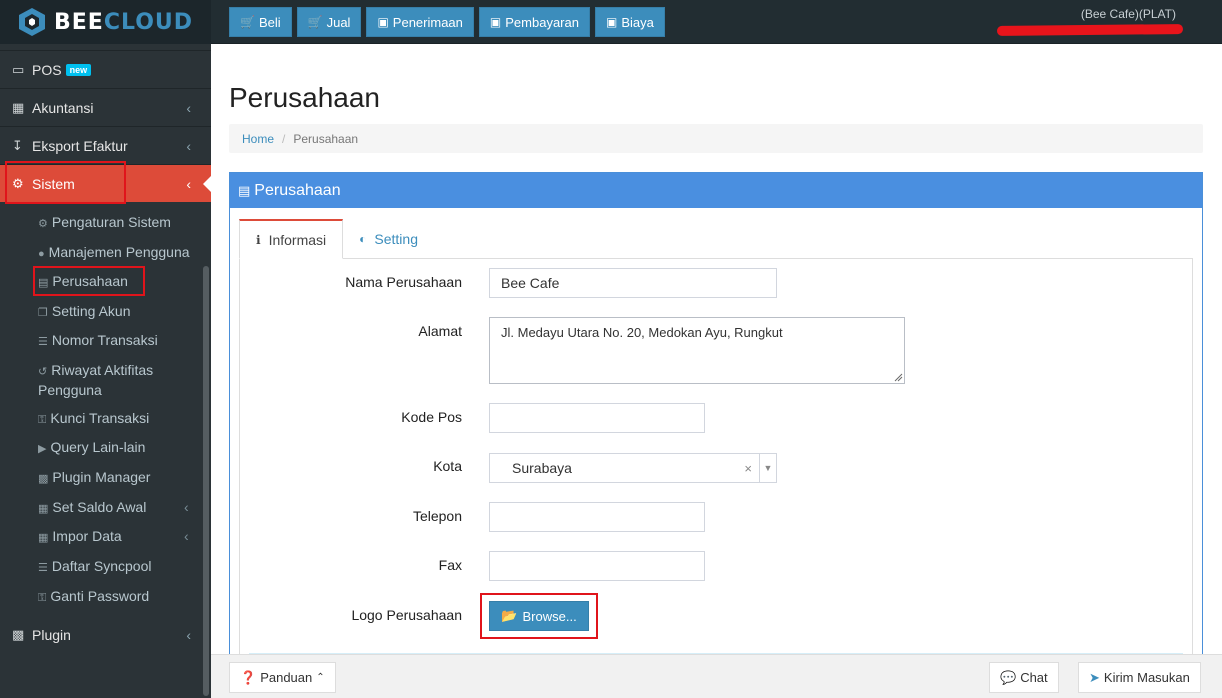 The height and width of the screenshot is (698, 1222). What do you see at coordinates (65, 182) in the screenshot?
I see `highlight-box-sistem` at bounding box center [65, 182].